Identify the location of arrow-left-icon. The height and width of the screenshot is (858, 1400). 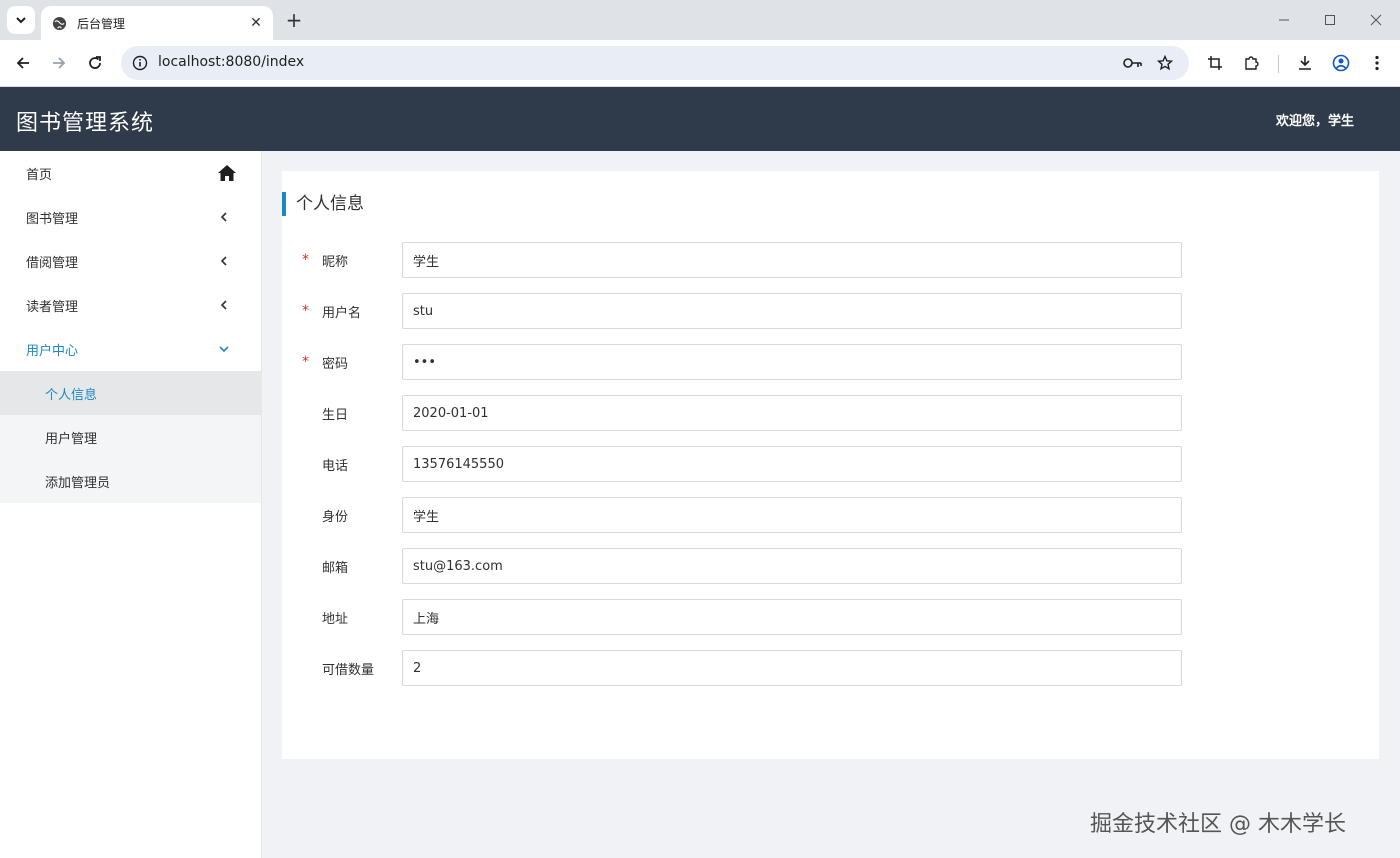
(22, 63).